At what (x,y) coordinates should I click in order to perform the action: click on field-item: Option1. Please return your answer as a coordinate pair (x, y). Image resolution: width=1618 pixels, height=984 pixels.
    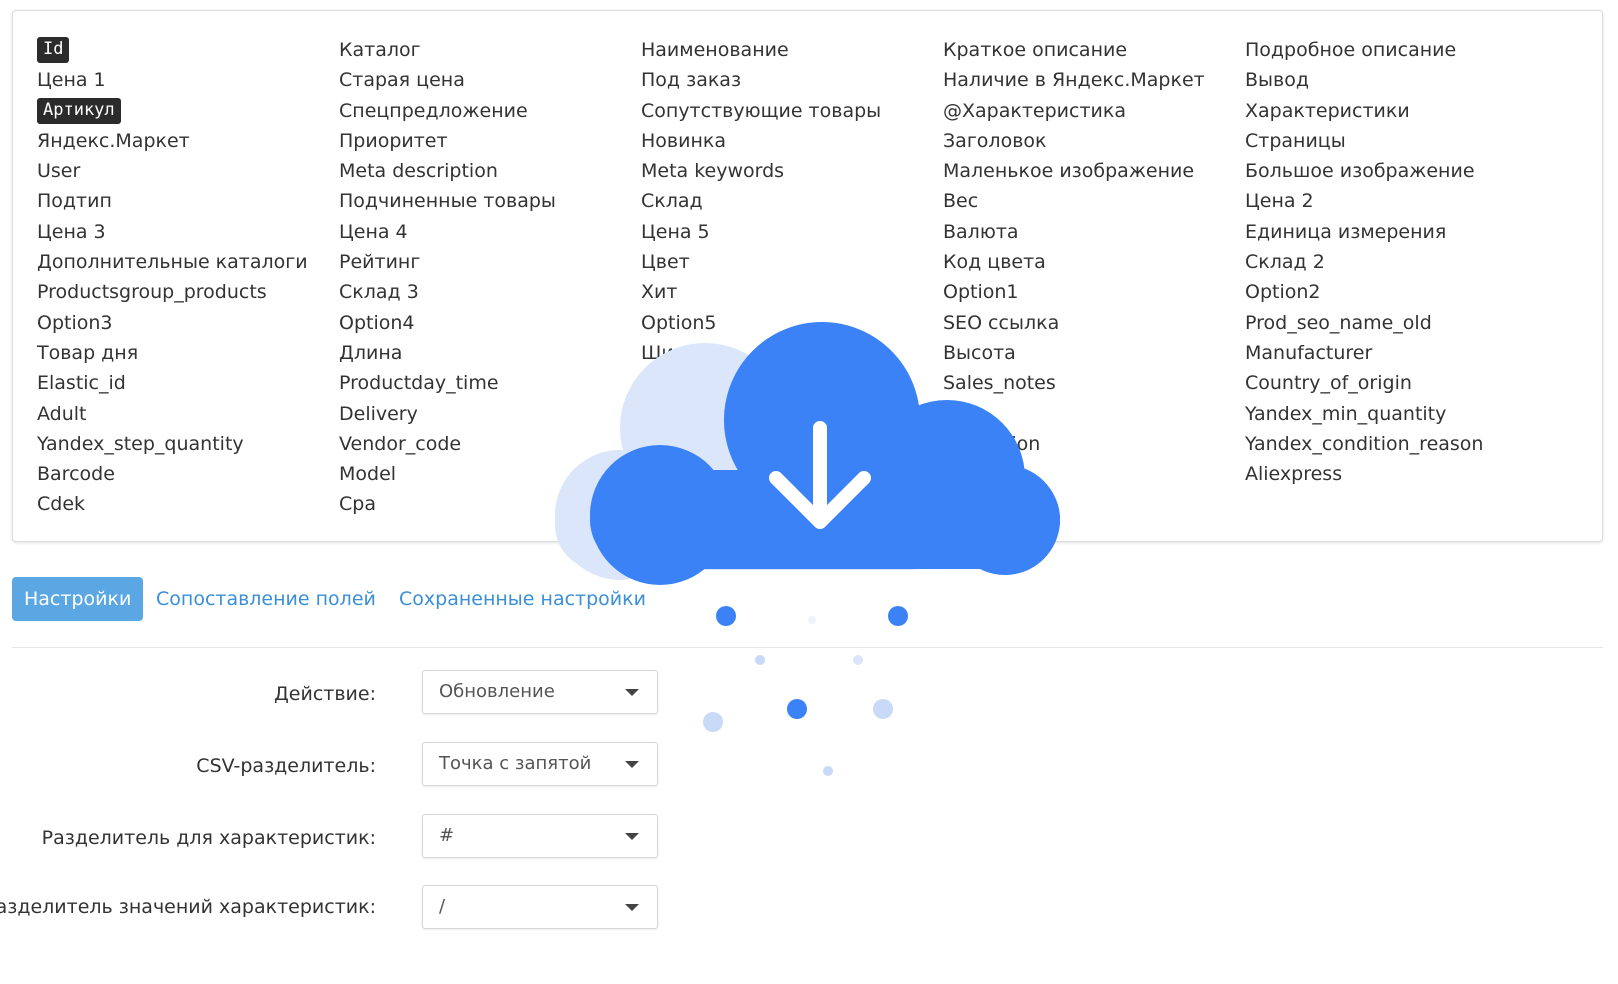
    Looking at the image, I should click on (1094, 292).